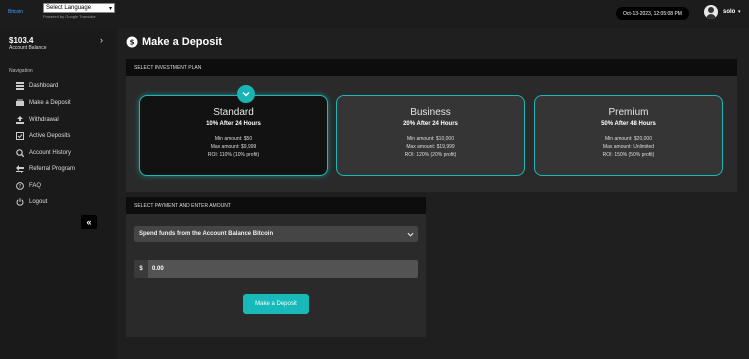  What do you see at coordinates (50, 103) in the screenshot?
I see `sidebar-item-label: Make a Deposit` at bounding box center [50, 103].